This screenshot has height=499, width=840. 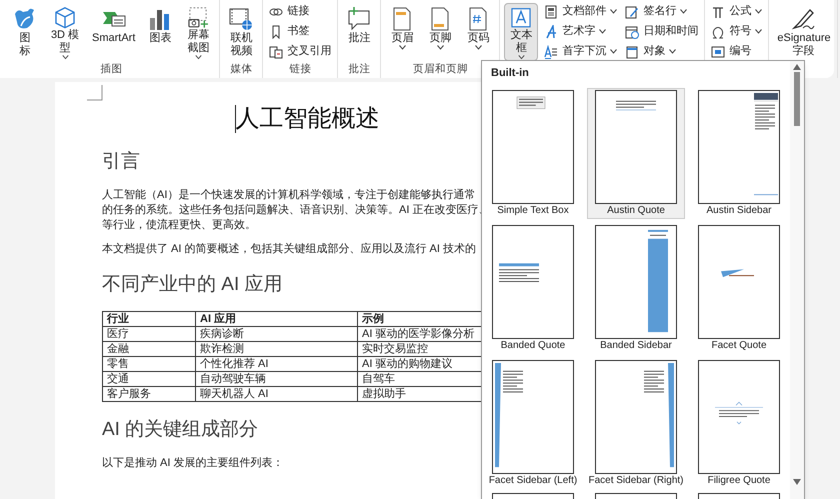 I want to click on ribbon-menu-button: 公式, so click(x=736, y=11).